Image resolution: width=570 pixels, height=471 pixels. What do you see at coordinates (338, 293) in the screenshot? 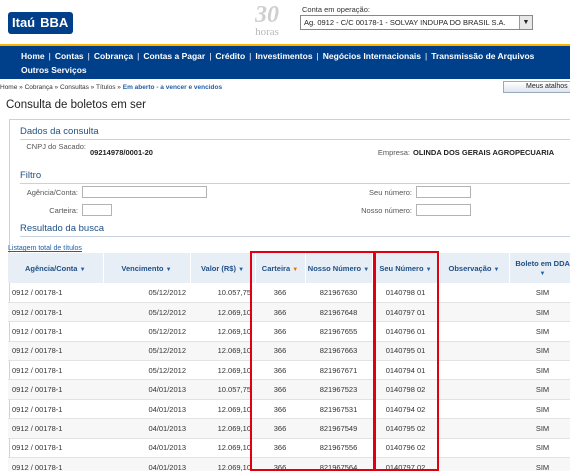
I see `cell-nosso-numero: 821967630` at bounding box center [338, 293].